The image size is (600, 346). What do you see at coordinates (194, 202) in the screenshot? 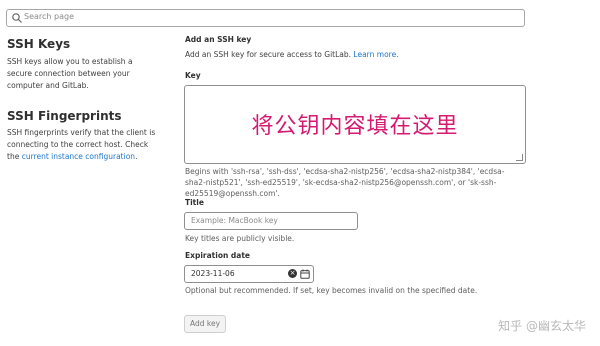
I see `title-label: Title` at bounding box center [194, 202].